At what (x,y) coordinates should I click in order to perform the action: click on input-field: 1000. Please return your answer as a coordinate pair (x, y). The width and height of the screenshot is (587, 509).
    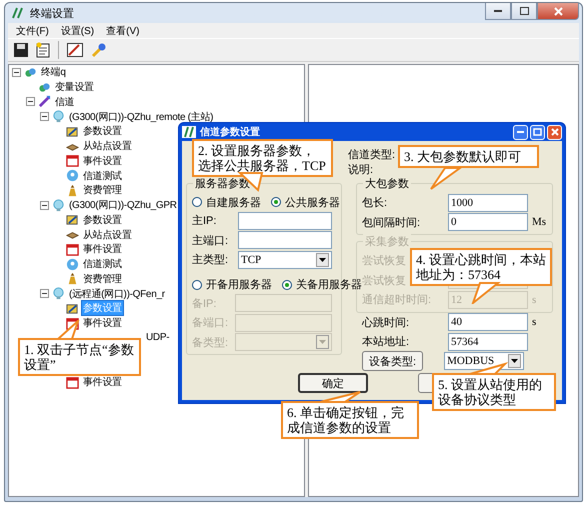
    Looking at the image, I should click on (488, 203).